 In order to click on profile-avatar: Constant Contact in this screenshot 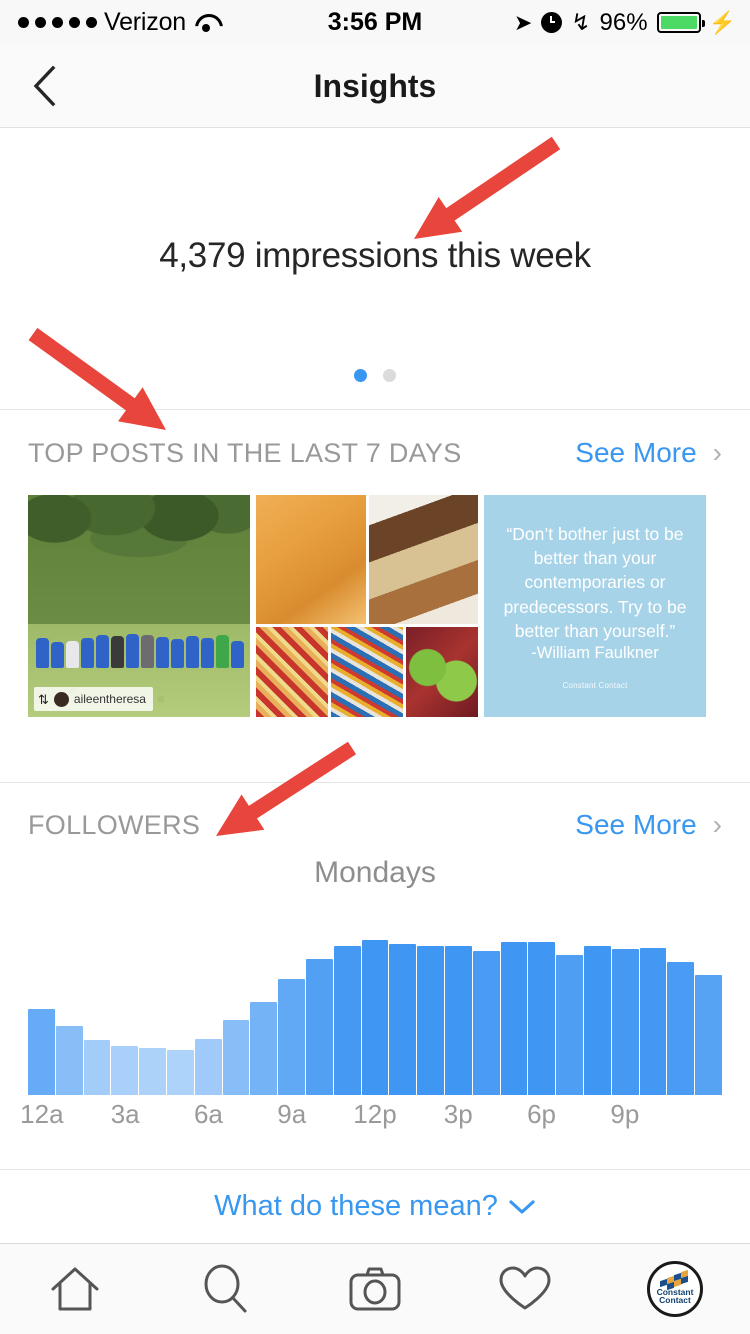, I will do `click(675, 1289)`.